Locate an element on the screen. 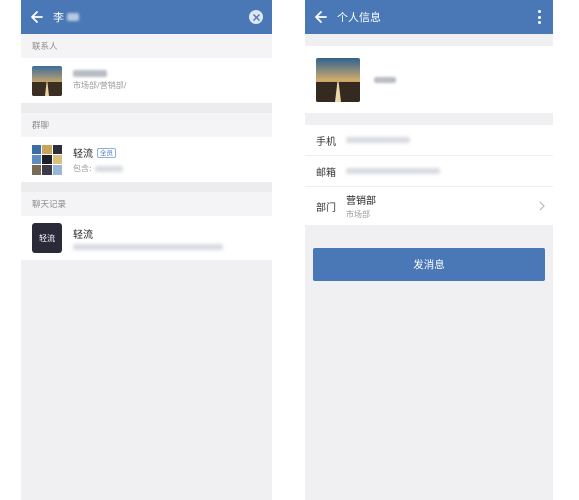  clear-search-button is located at coordinates (256, 17).